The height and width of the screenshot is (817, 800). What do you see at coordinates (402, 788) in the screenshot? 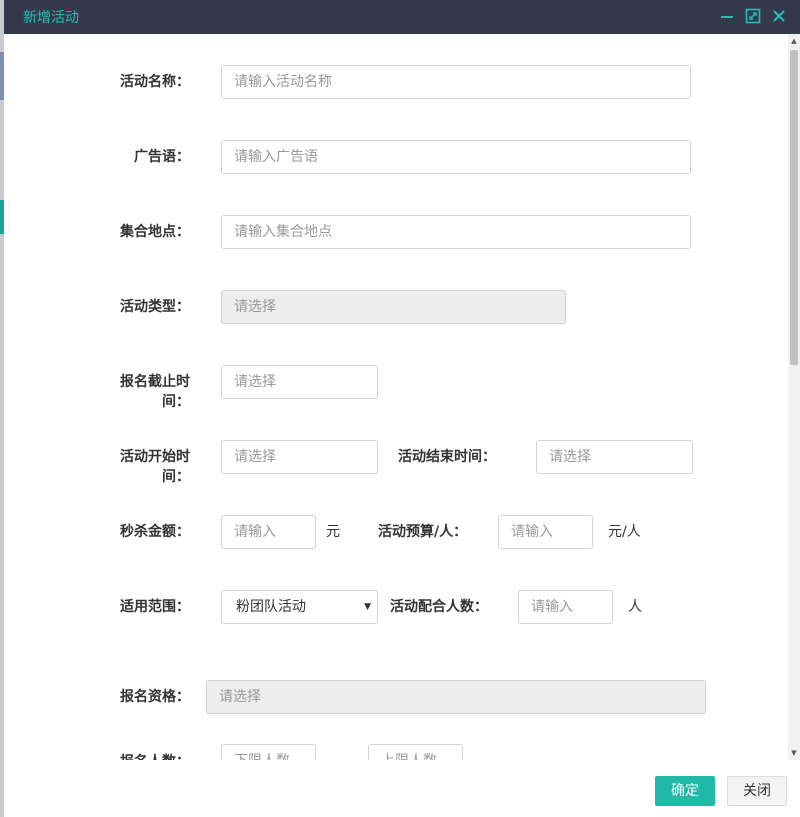
I see `dialog-footer: 确定 关闭` at bounding box center [402, 788].